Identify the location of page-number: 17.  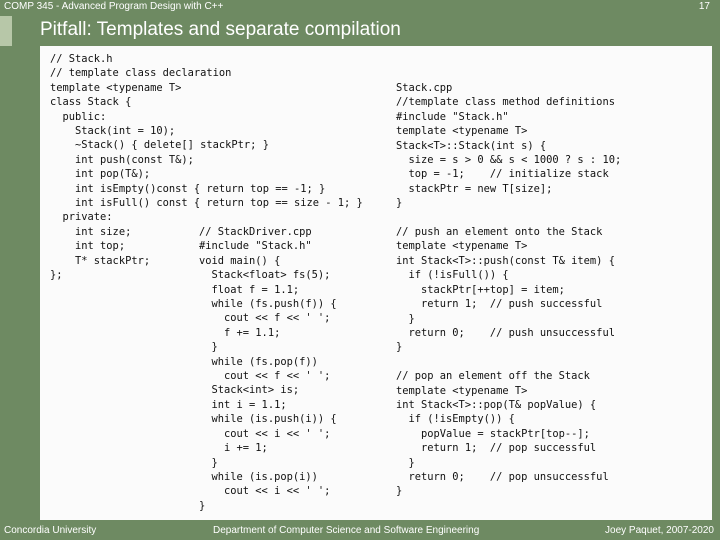
(704, 6).